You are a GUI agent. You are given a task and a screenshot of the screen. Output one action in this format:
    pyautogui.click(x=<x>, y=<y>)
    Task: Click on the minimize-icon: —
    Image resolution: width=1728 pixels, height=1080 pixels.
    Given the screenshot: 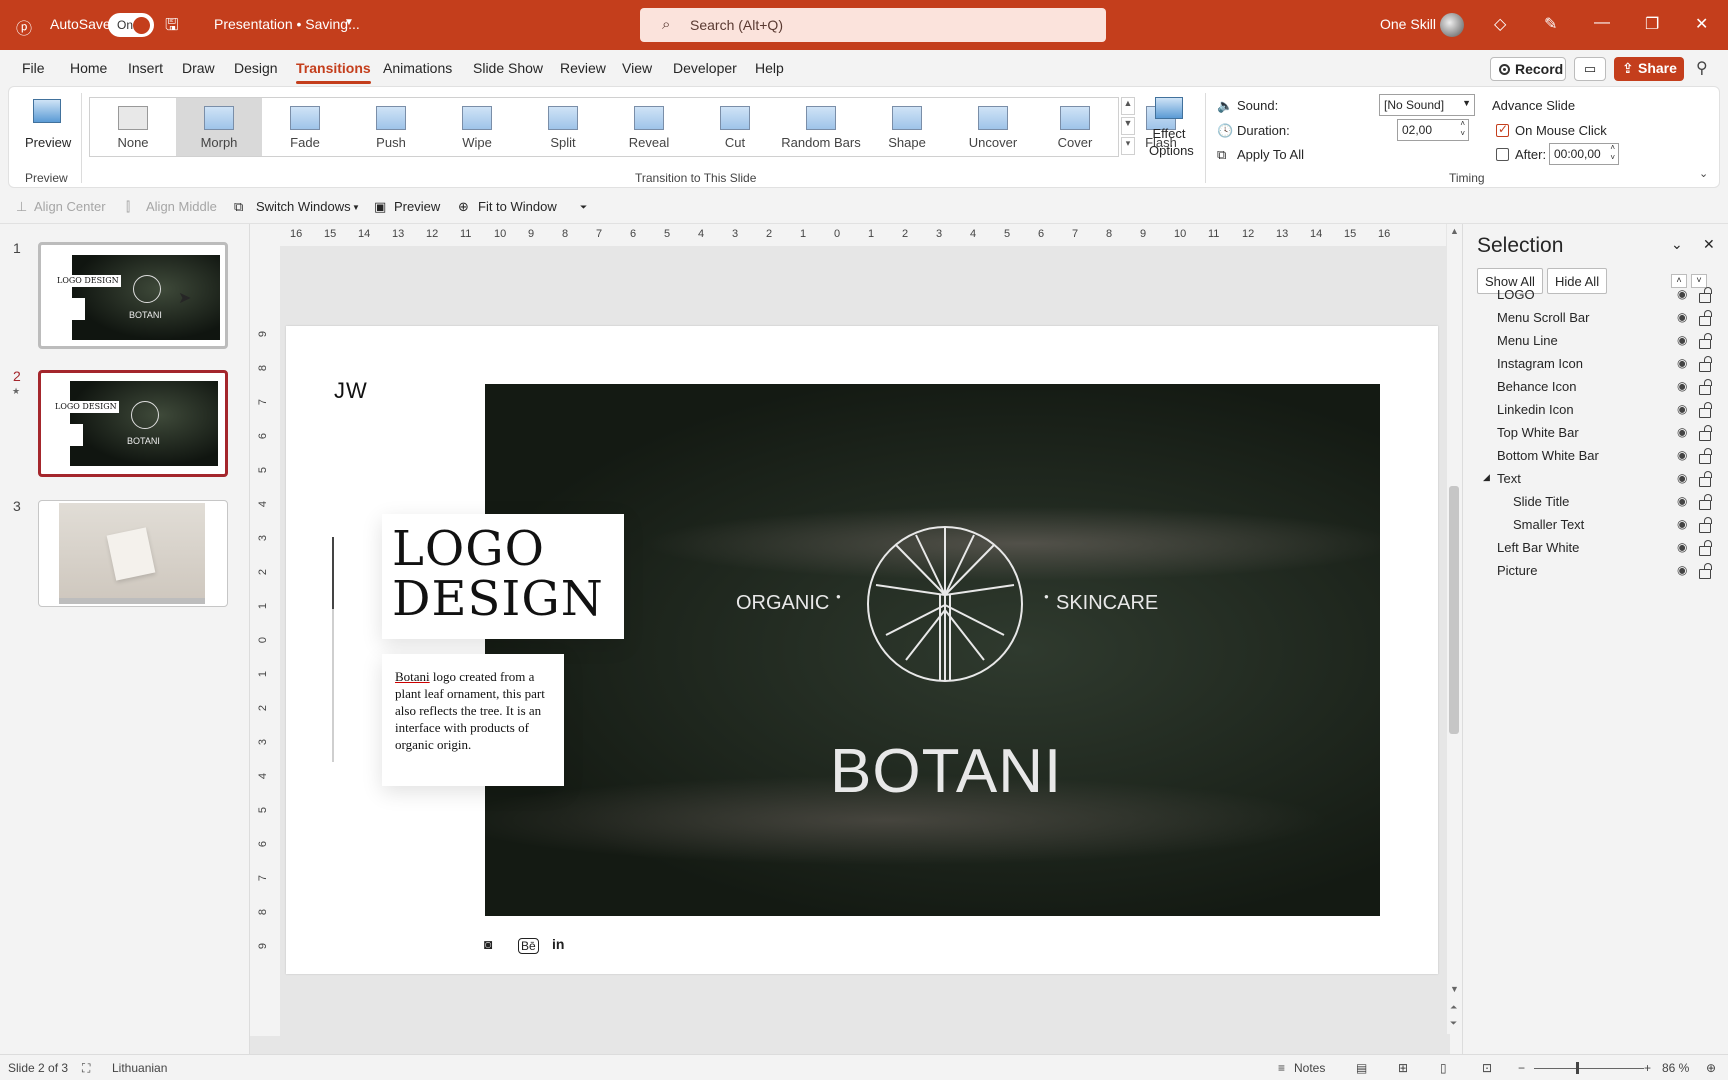 What is the action you would take?
    pyautogui.click(x=1602, y=23)
    